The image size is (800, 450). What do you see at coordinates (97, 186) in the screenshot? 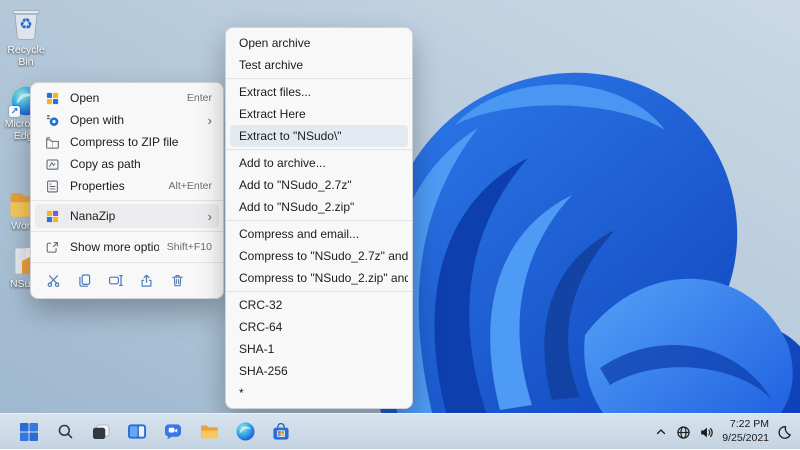
I see `menu-item-label: Properties` at bounding box center [97, 186].